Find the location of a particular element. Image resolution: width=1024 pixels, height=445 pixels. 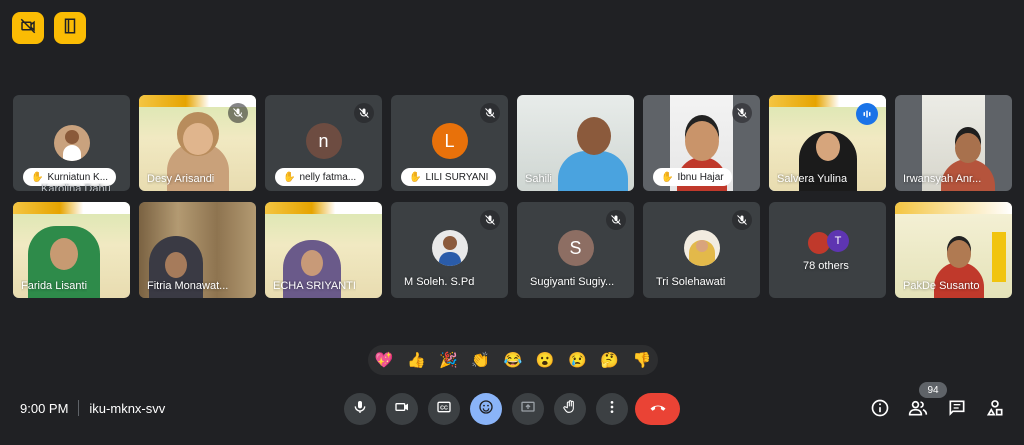

participant-name: ECHA SRIYANTI is located at coordinates (314, 286).